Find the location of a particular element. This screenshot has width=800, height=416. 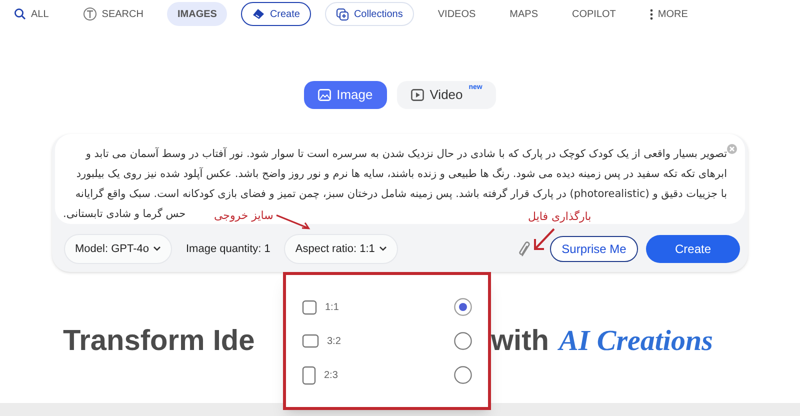

nav-tab: MORE is located at coordinates (669, 14).